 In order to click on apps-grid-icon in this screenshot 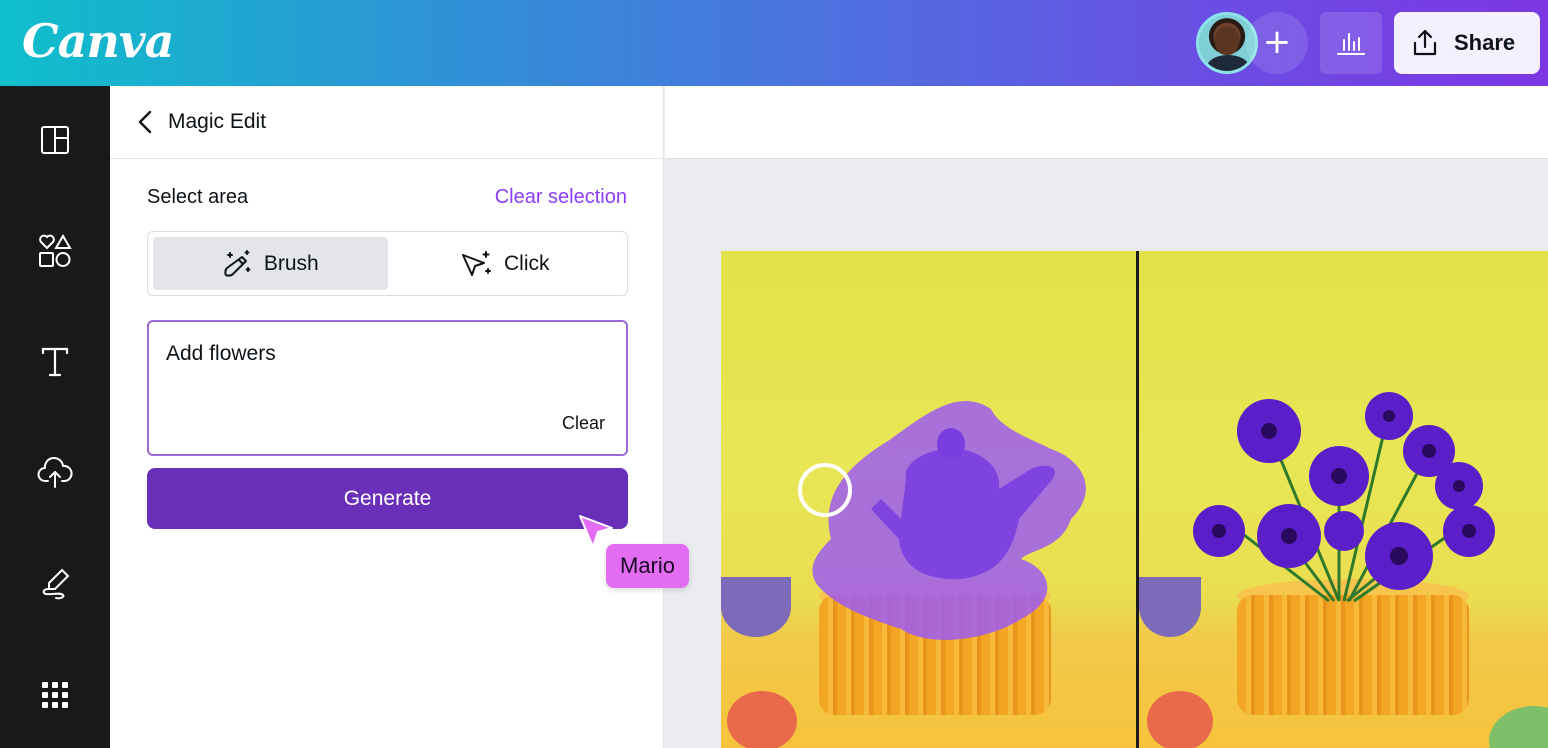, I will do `click(55, 695)`.